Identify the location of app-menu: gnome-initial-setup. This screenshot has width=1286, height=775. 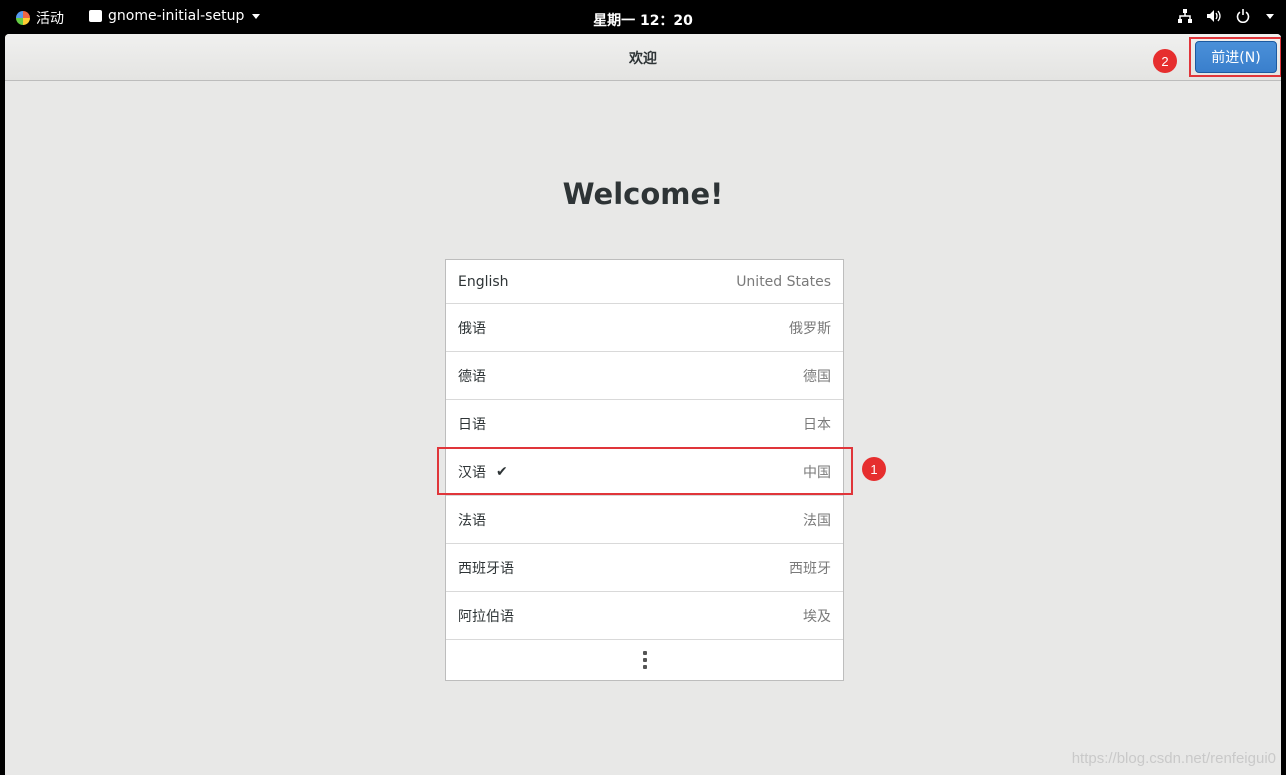
(175, 16).